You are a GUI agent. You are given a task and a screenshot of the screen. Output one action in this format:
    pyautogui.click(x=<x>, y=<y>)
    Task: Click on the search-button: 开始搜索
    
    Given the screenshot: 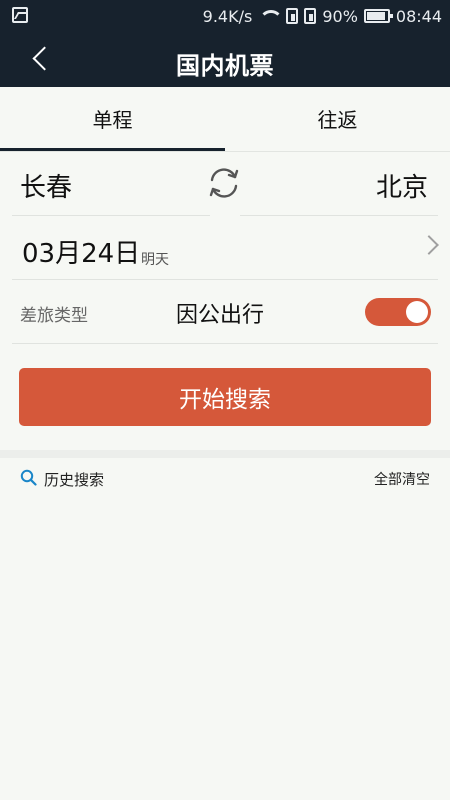 What is the action you would take?
    pyautogui.click(x=225, y=397)
    